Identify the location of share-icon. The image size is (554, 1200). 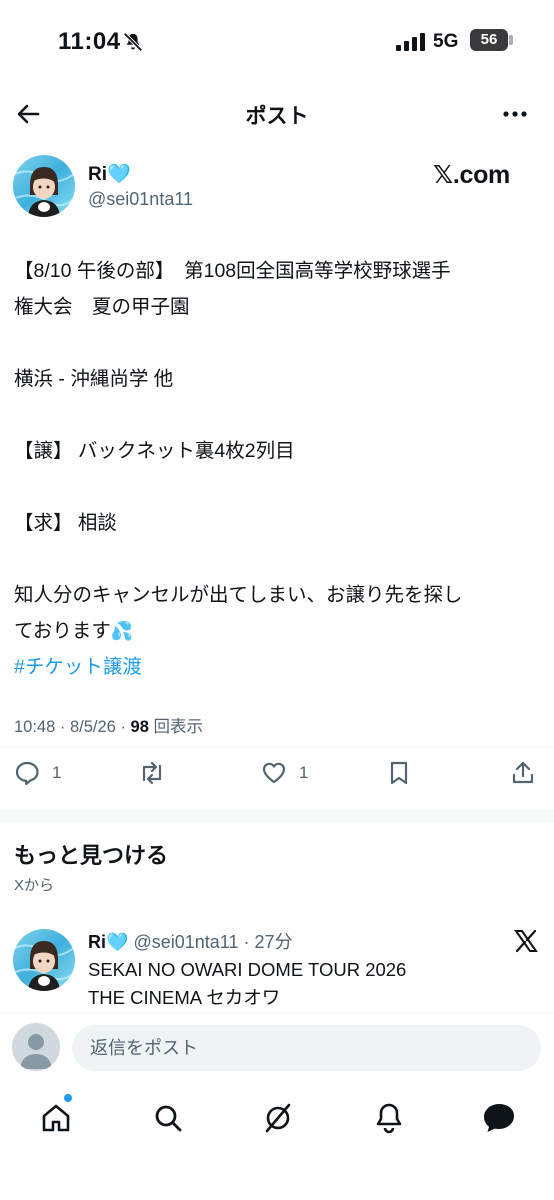
(523, 772).